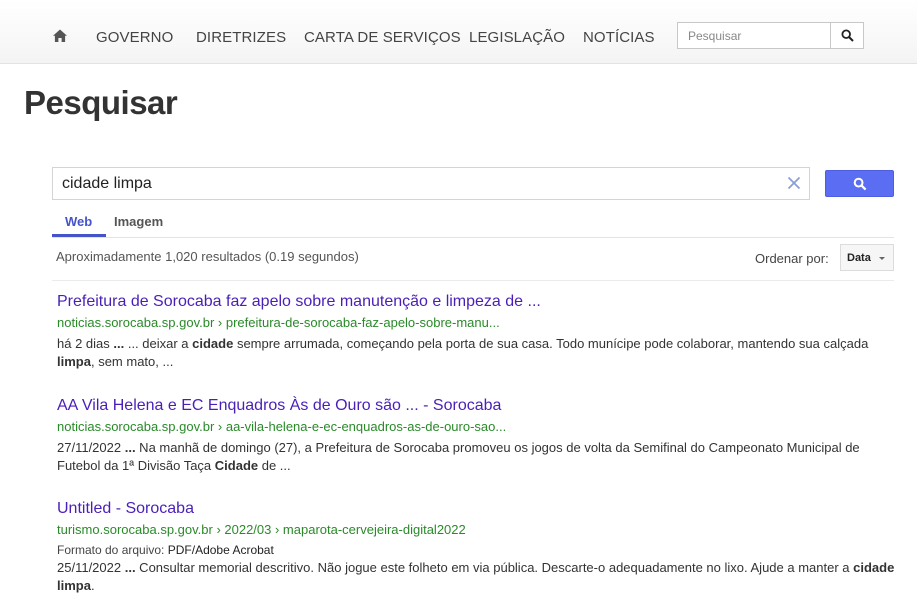 The height and width of the screenshot is (595, 917). Describe the element at coordinates (413, 183) in the screenshot. I see `search-input` at that location.